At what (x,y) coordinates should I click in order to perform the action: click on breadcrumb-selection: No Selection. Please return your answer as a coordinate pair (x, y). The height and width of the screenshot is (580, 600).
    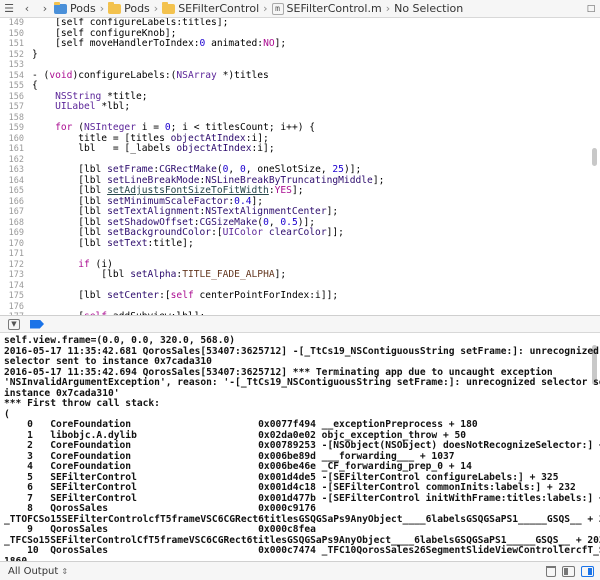
    Looking at the image, I should click on (428, 8).